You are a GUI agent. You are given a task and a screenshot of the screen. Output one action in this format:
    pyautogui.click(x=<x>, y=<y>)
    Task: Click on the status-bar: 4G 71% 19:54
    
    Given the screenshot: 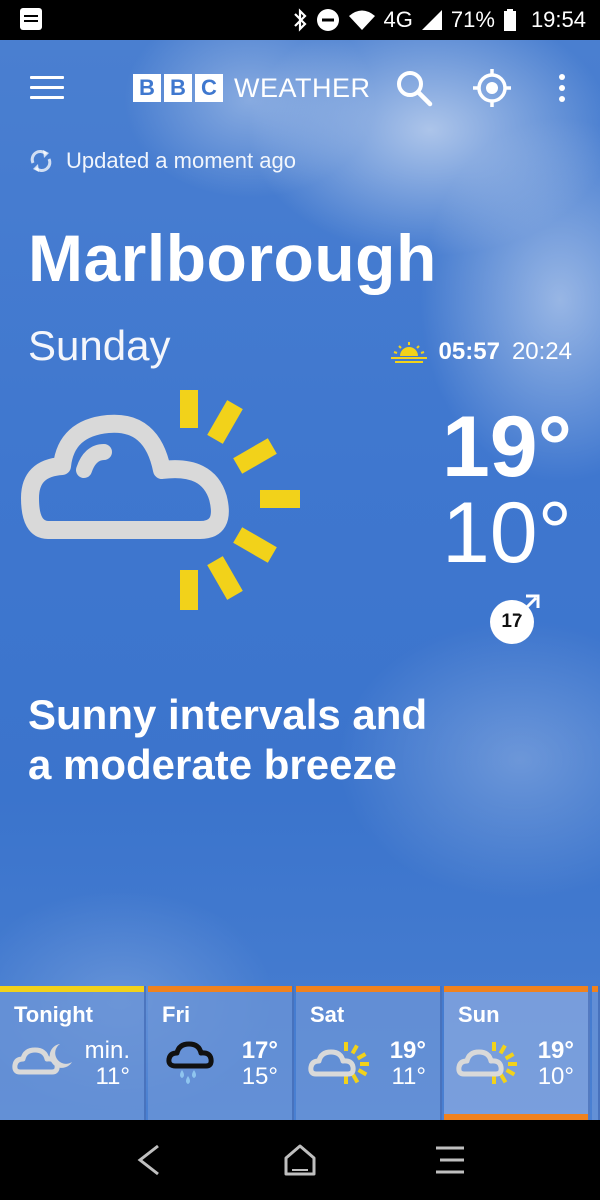 What is the action you would take?
    pyautogui.click(x=300, y=20)
    